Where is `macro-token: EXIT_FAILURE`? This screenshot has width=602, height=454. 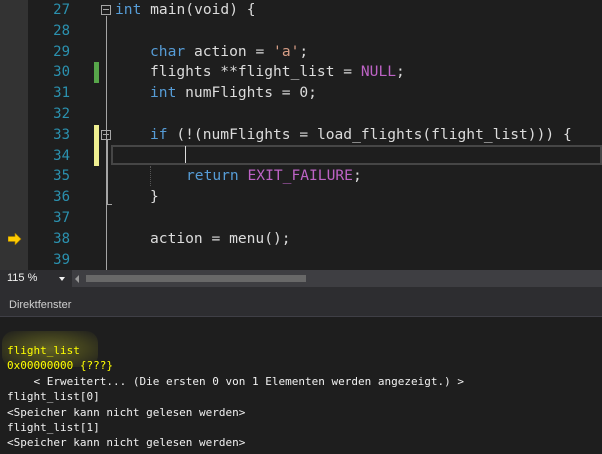
macro-token: EXIT_FAILURE is located at coordinates (300, 176).